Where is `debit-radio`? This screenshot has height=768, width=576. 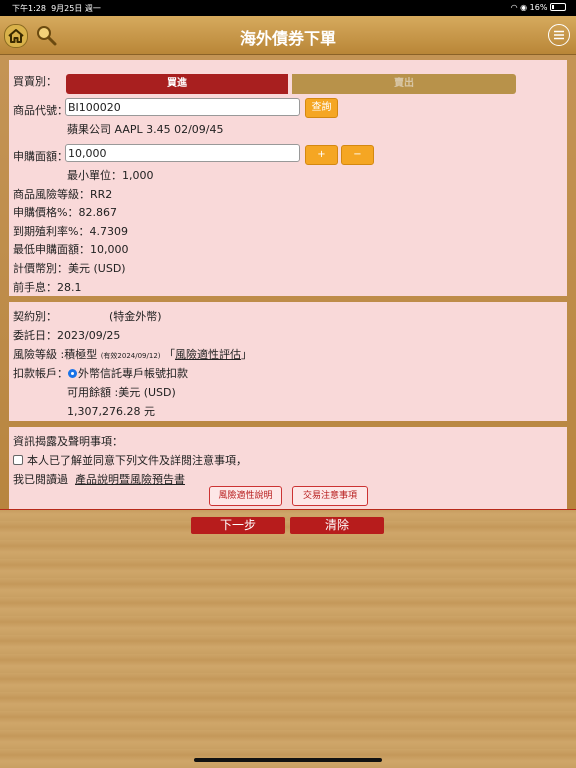
debit-radio is located at coordinates (72, 373).